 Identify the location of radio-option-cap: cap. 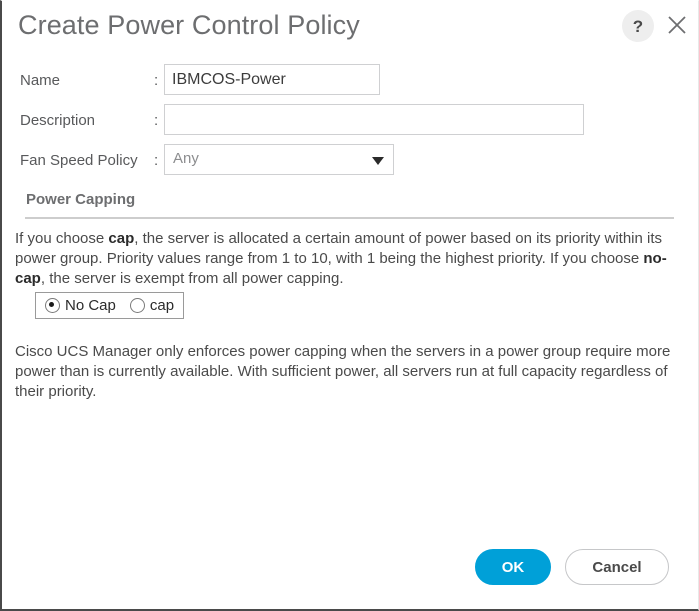
(152, 305).